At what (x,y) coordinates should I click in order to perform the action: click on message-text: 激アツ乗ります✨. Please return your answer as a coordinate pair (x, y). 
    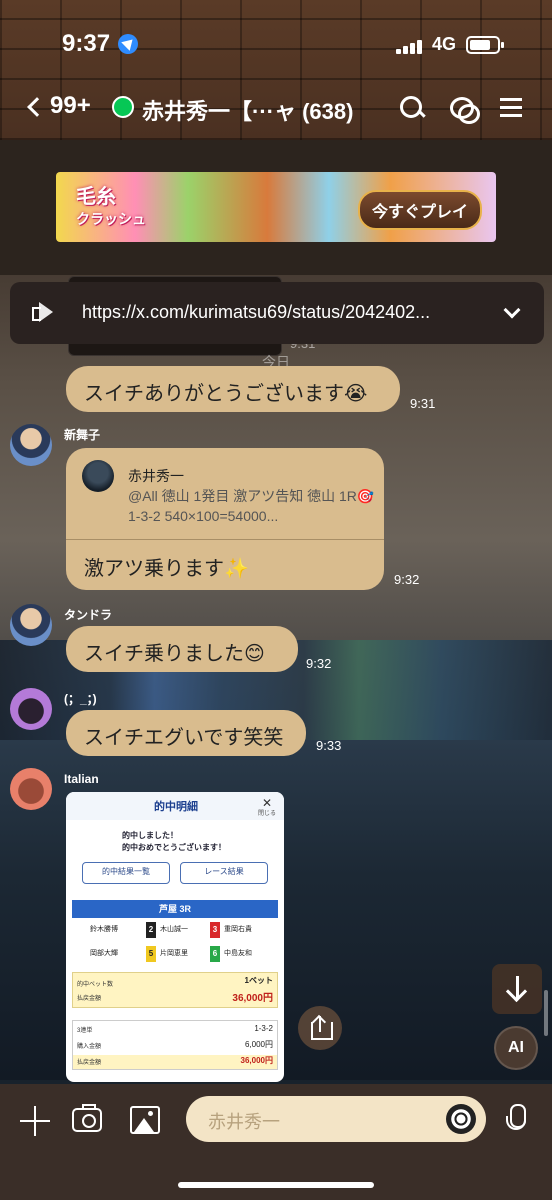
    Looking at the image, I should click on (166, 569).